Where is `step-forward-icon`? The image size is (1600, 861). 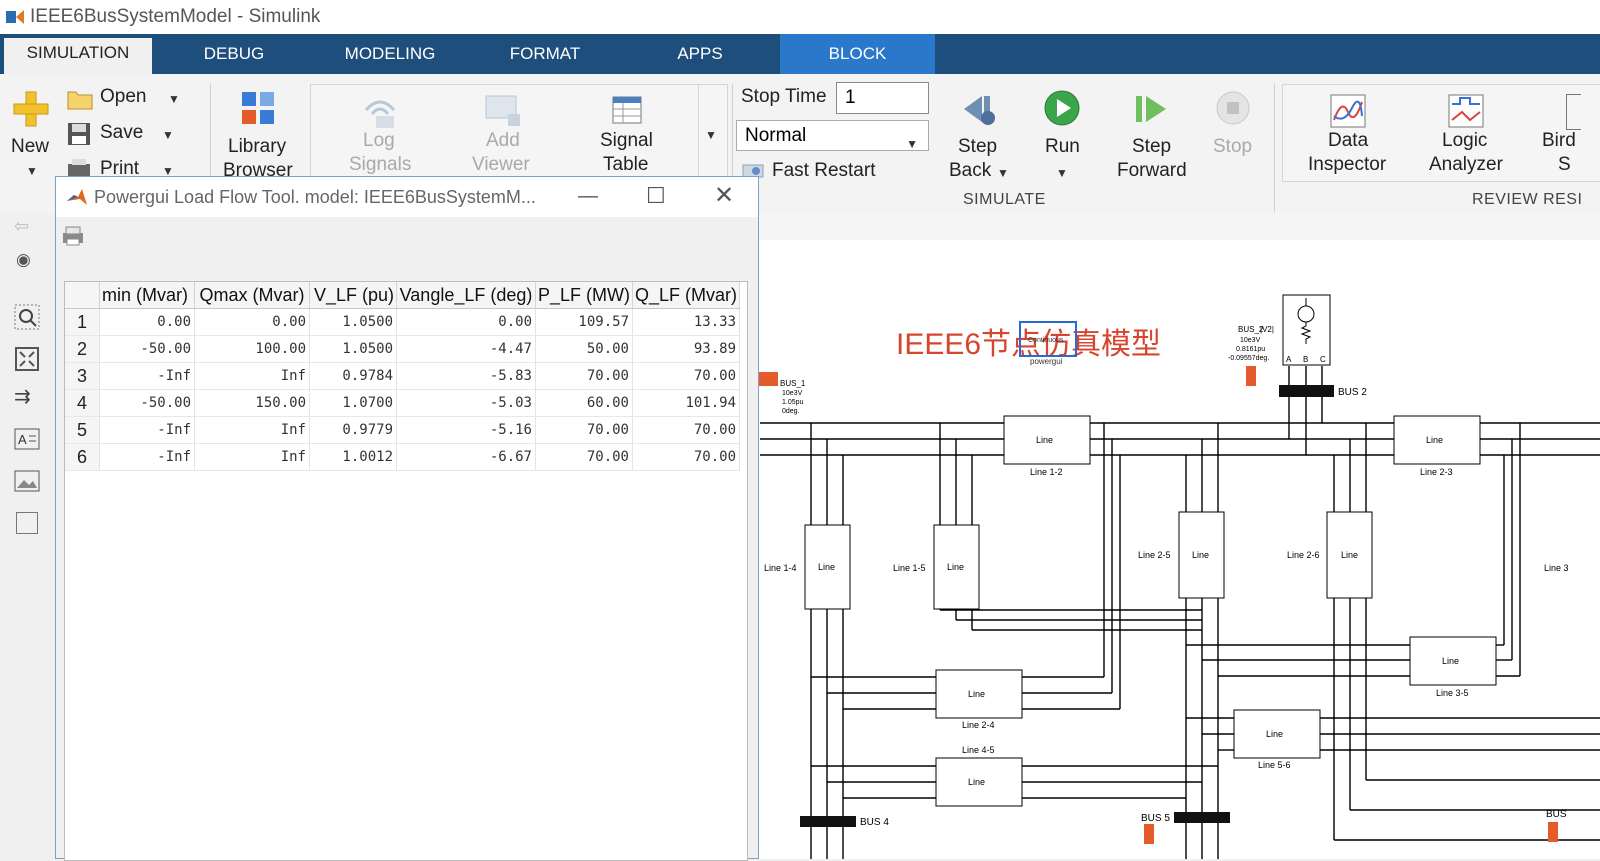
step-forward-icon is located at coordinates (1151, 109).